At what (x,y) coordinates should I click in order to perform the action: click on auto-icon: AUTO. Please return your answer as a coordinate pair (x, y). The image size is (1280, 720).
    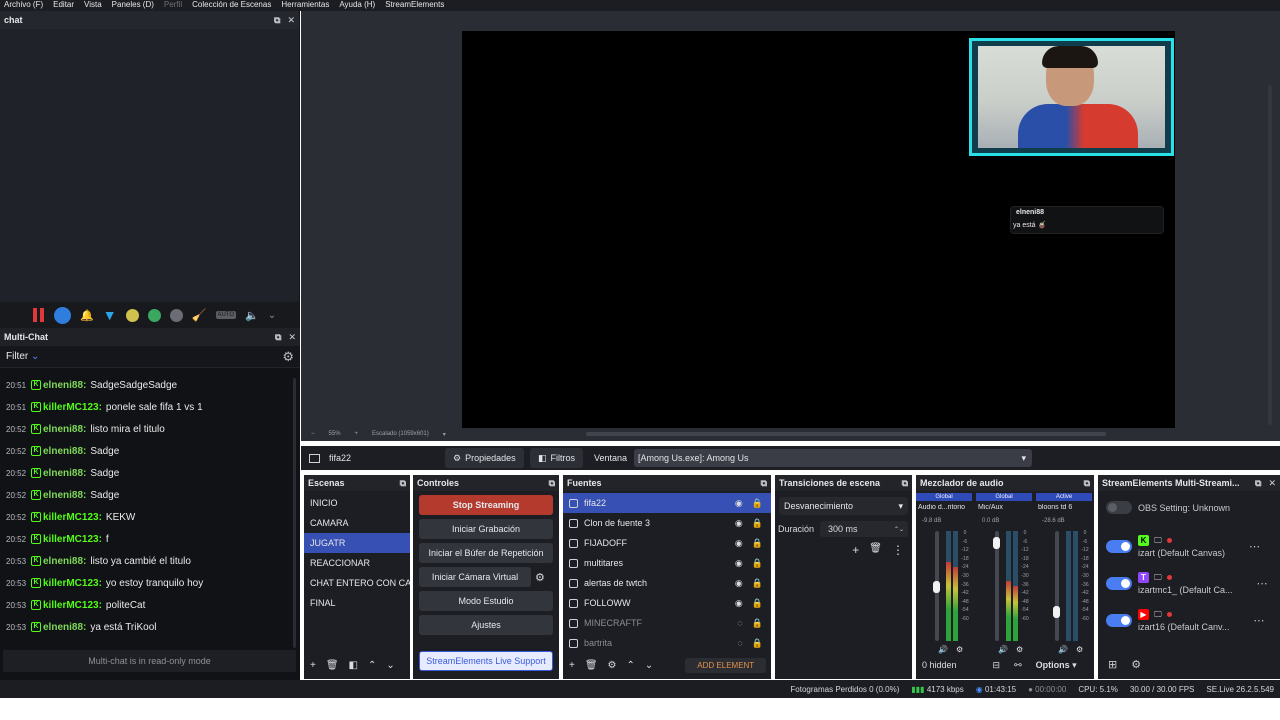
    Looking at the image, I should click on (226, 315).